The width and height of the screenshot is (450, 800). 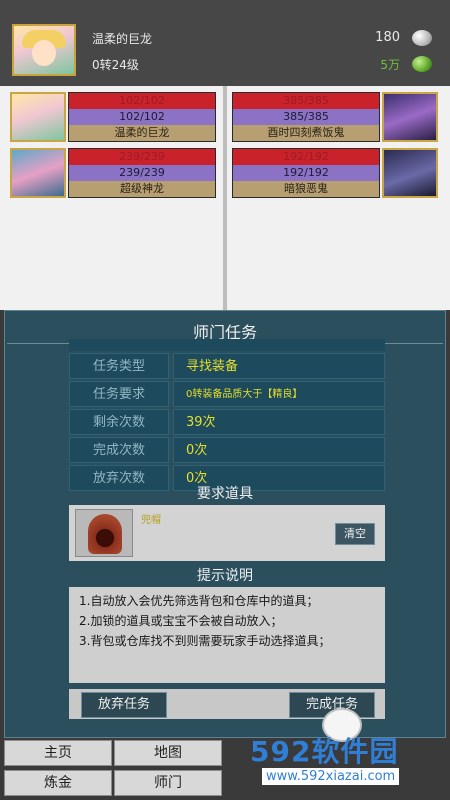 I want to click on nav-alchemy: 炼金, so click(x=58, y=783).